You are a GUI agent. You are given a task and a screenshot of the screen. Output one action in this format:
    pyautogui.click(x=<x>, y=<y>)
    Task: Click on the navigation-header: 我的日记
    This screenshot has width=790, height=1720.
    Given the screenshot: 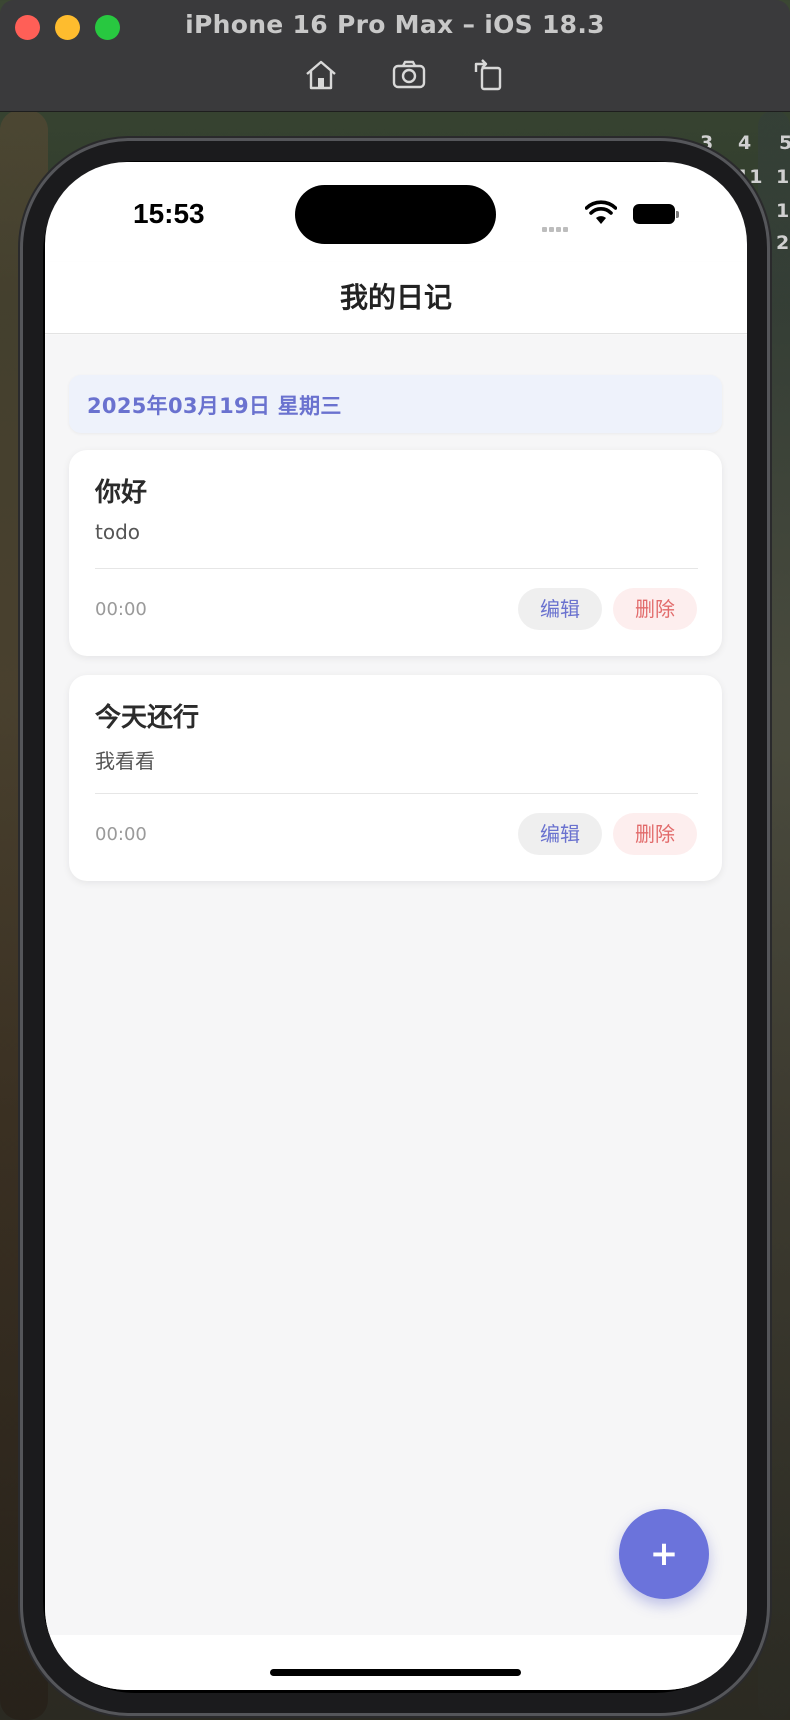 What is the action you would take?
    pyautogui.click(x=396, y=298)
    